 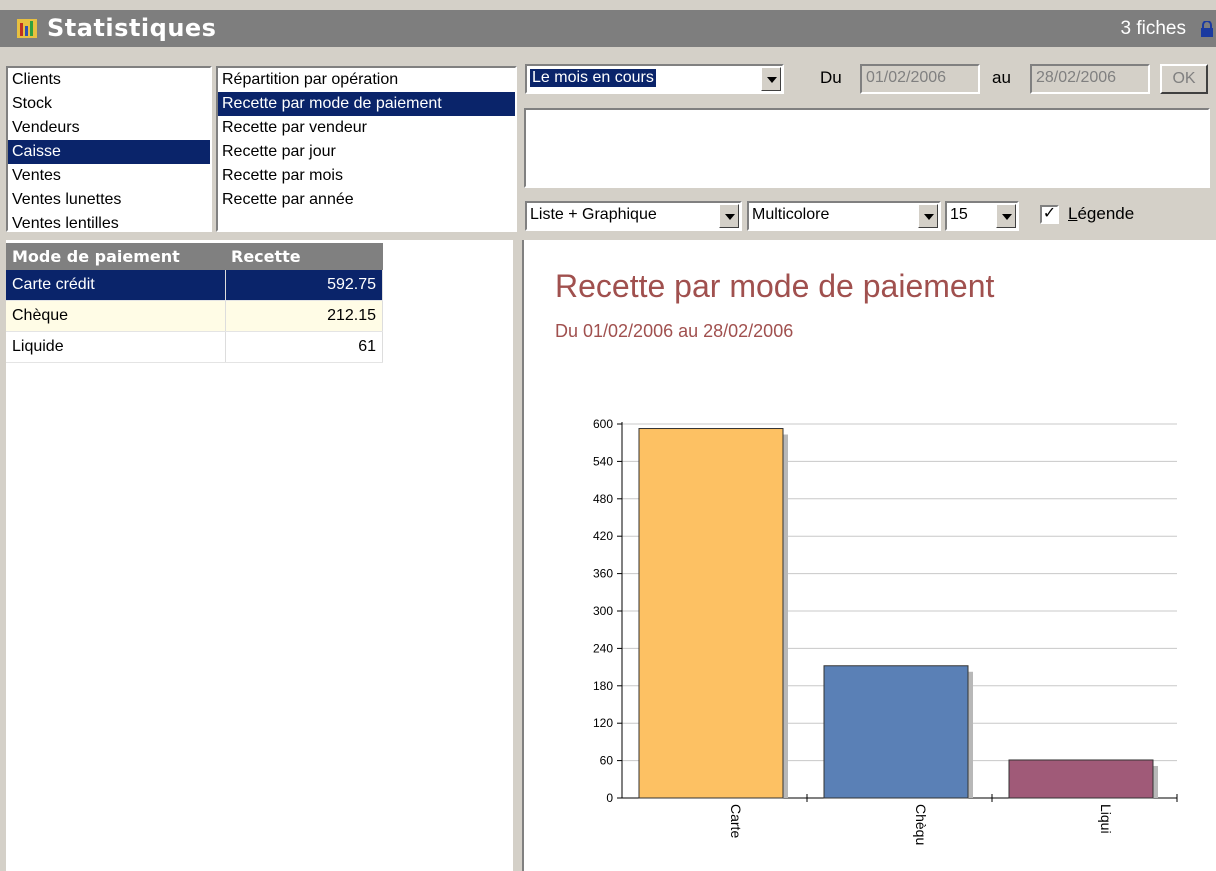 I want to click on color-scheme-value: Multicolore, so click(x=791, y=214).